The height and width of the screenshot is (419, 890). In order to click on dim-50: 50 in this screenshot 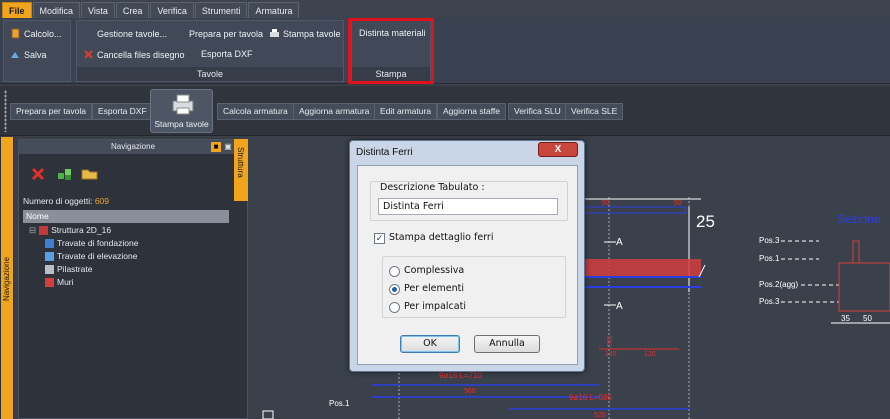, I will do `click(867, 318)`.